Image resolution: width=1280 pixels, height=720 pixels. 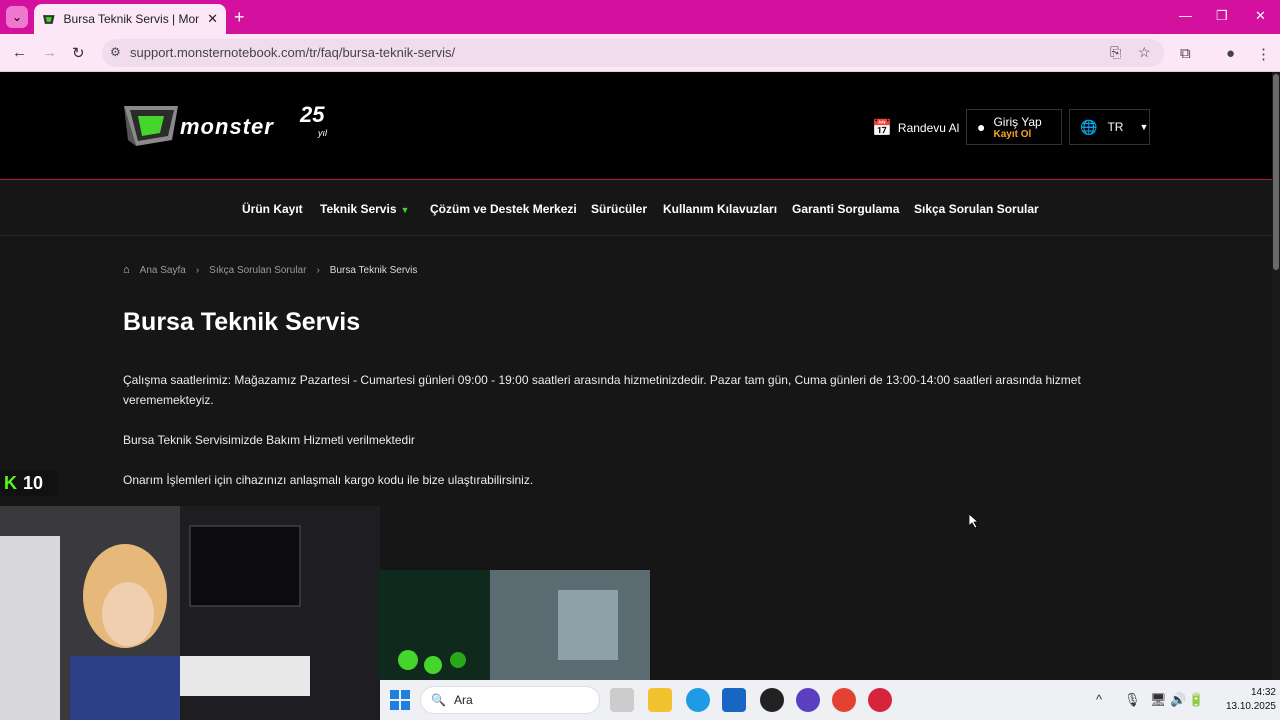 What do you see at coordinates (981, 127) in the screenshot?
I see `user-icon: ●` at bounding box center [981, 127].